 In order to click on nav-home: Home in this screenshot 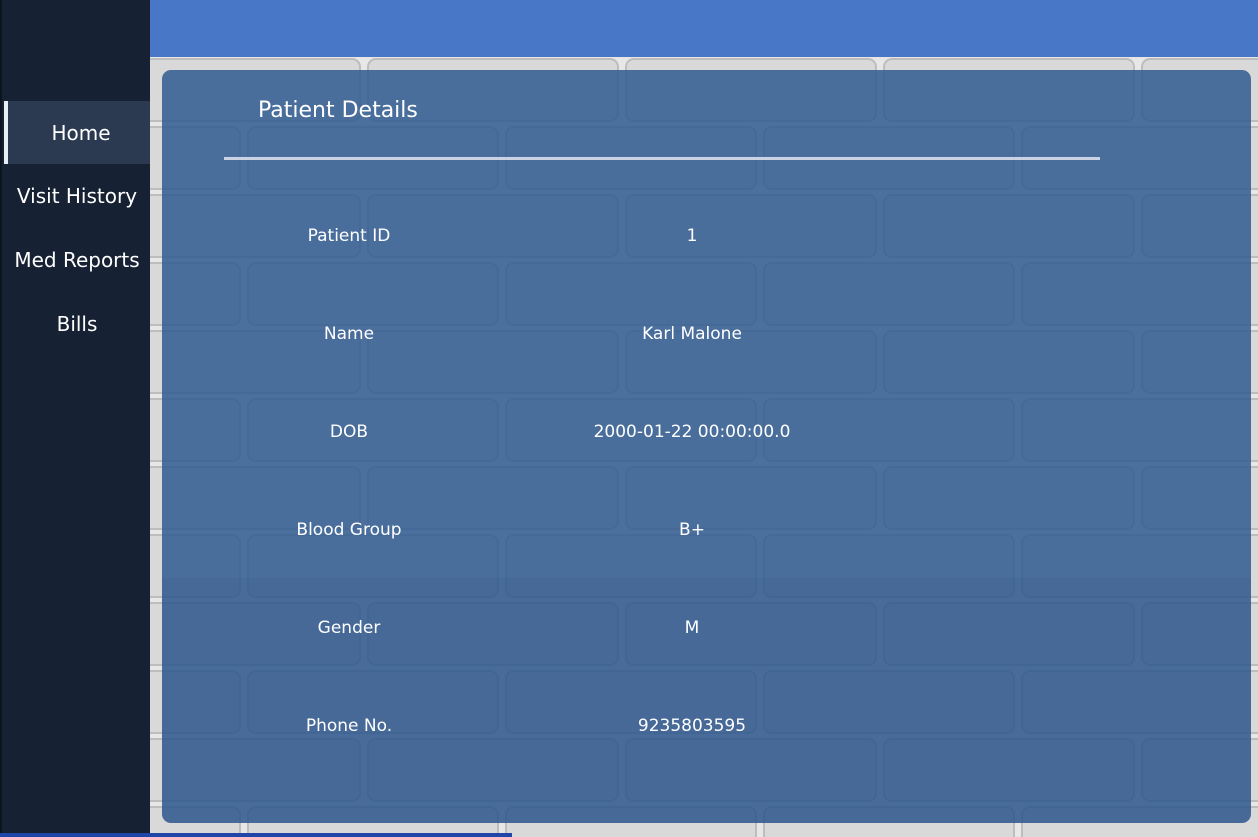, I will do `click(77, 132)`.